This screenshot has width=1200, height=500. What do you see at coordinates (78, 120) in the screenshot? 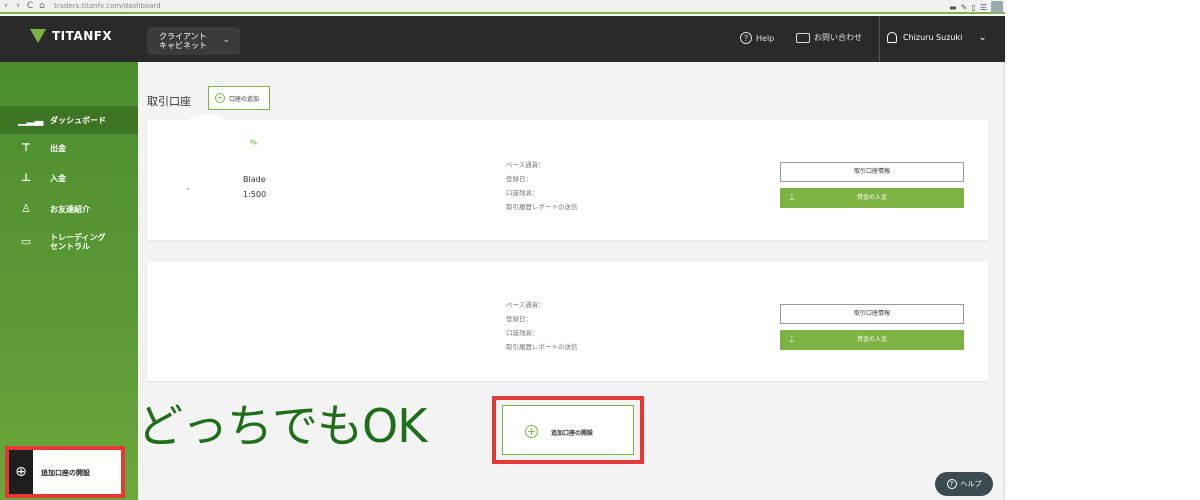
I see `sidebar-item-label: ダッシュボード` at bounding box center [78, 120].